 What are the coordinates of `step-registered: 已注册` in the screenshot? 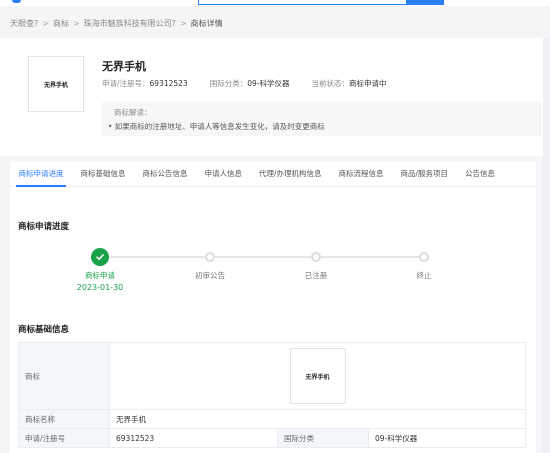 It's located at (316, 262).